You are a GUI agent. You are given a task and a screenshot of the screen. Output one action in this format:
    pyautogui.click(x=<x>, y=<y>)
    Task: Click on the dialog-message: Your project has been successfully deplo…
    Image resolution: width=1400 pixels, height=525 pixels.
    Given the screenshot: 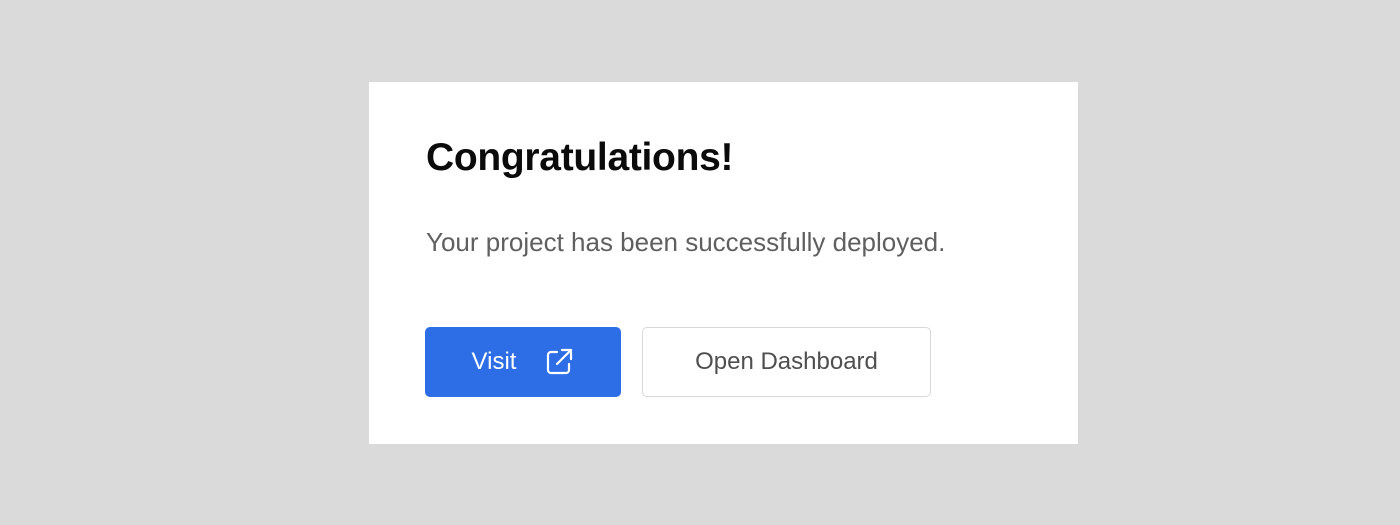 What is the action you would take?
    pyautogui.click(x=686, y=242)
    